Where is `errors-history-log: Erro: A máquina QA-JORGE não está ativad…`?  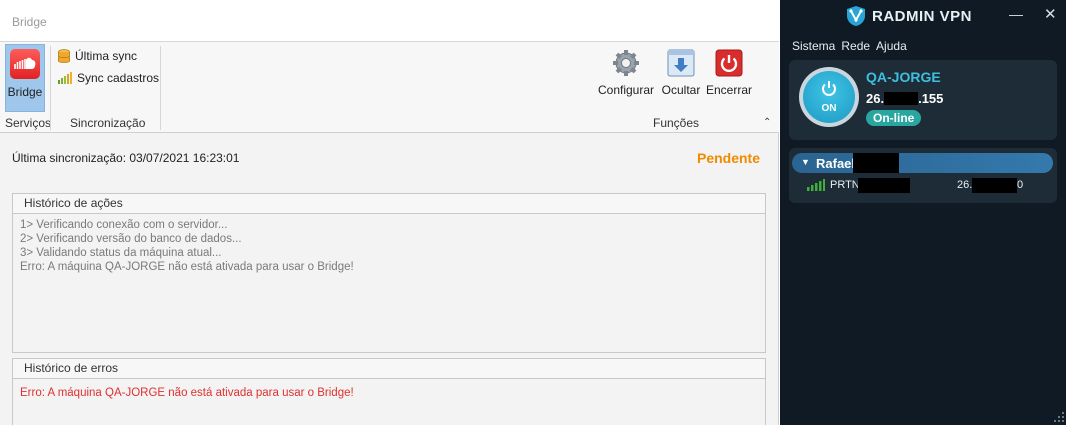
errors-history-log: Erro: A máquina QA-JORGE não está ativad… is located at coordinates (389, 391).